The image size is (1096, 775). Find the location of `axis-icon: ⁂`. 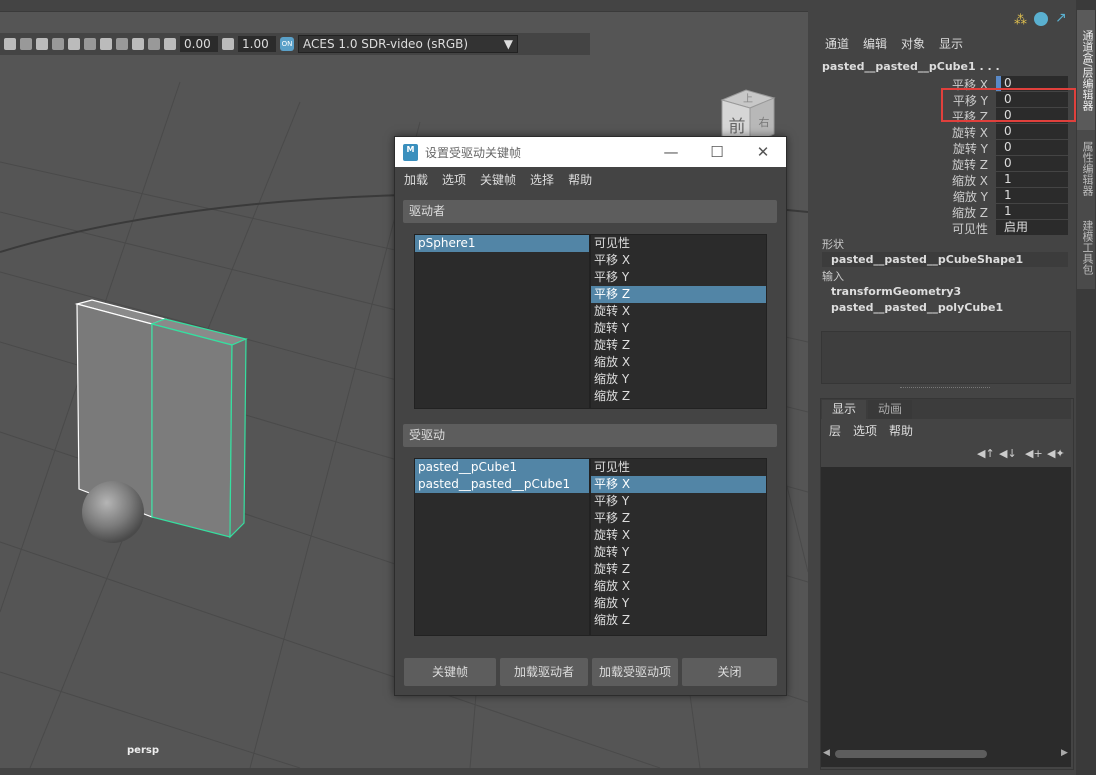

axis-icon: ⁂ is located at coordinates (1020, 20).